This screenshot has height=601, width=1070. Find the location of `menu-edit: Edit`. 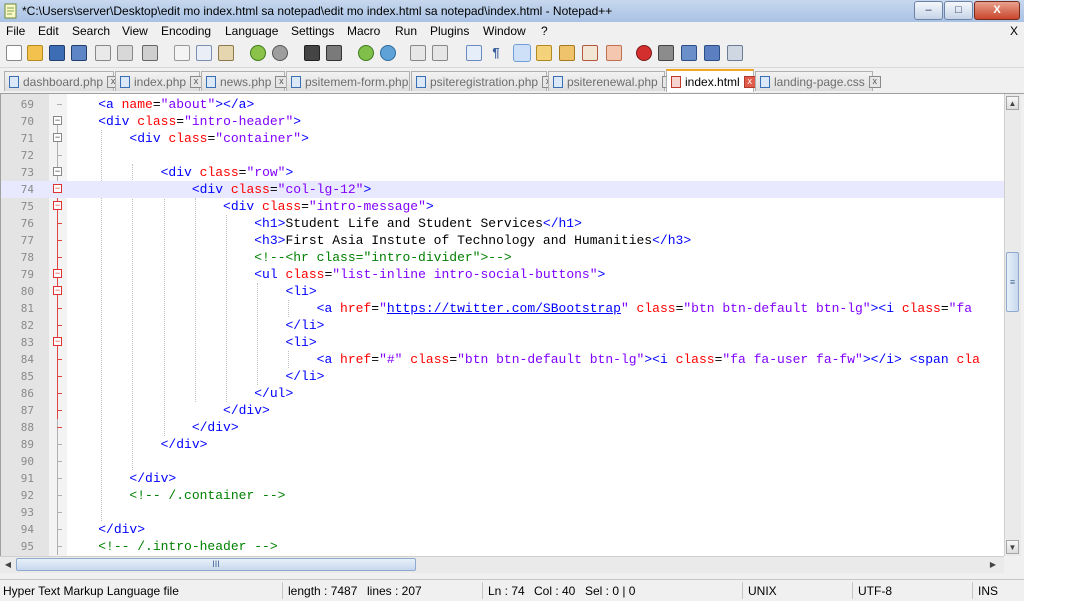

menu-edit: Edit is located at coordinates (48, 31).